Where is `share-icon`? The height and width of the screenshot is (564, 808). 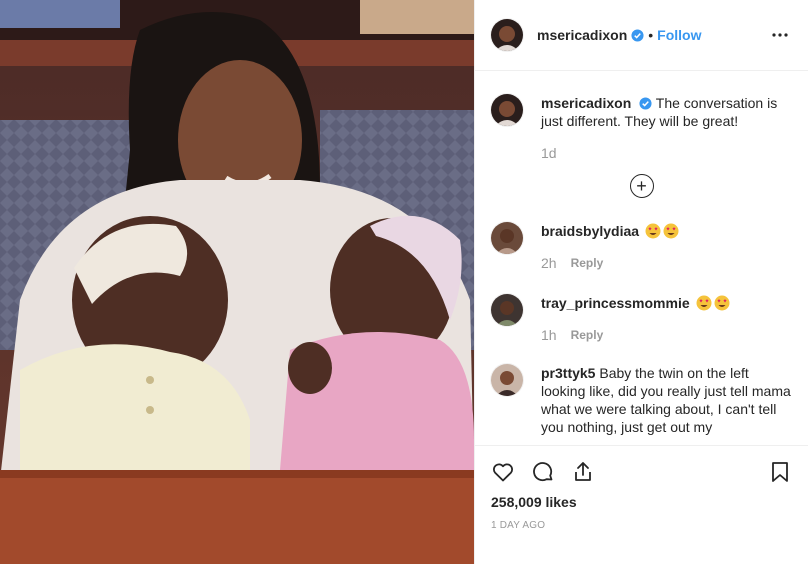
share-icon is located at coordinates (583, 472).